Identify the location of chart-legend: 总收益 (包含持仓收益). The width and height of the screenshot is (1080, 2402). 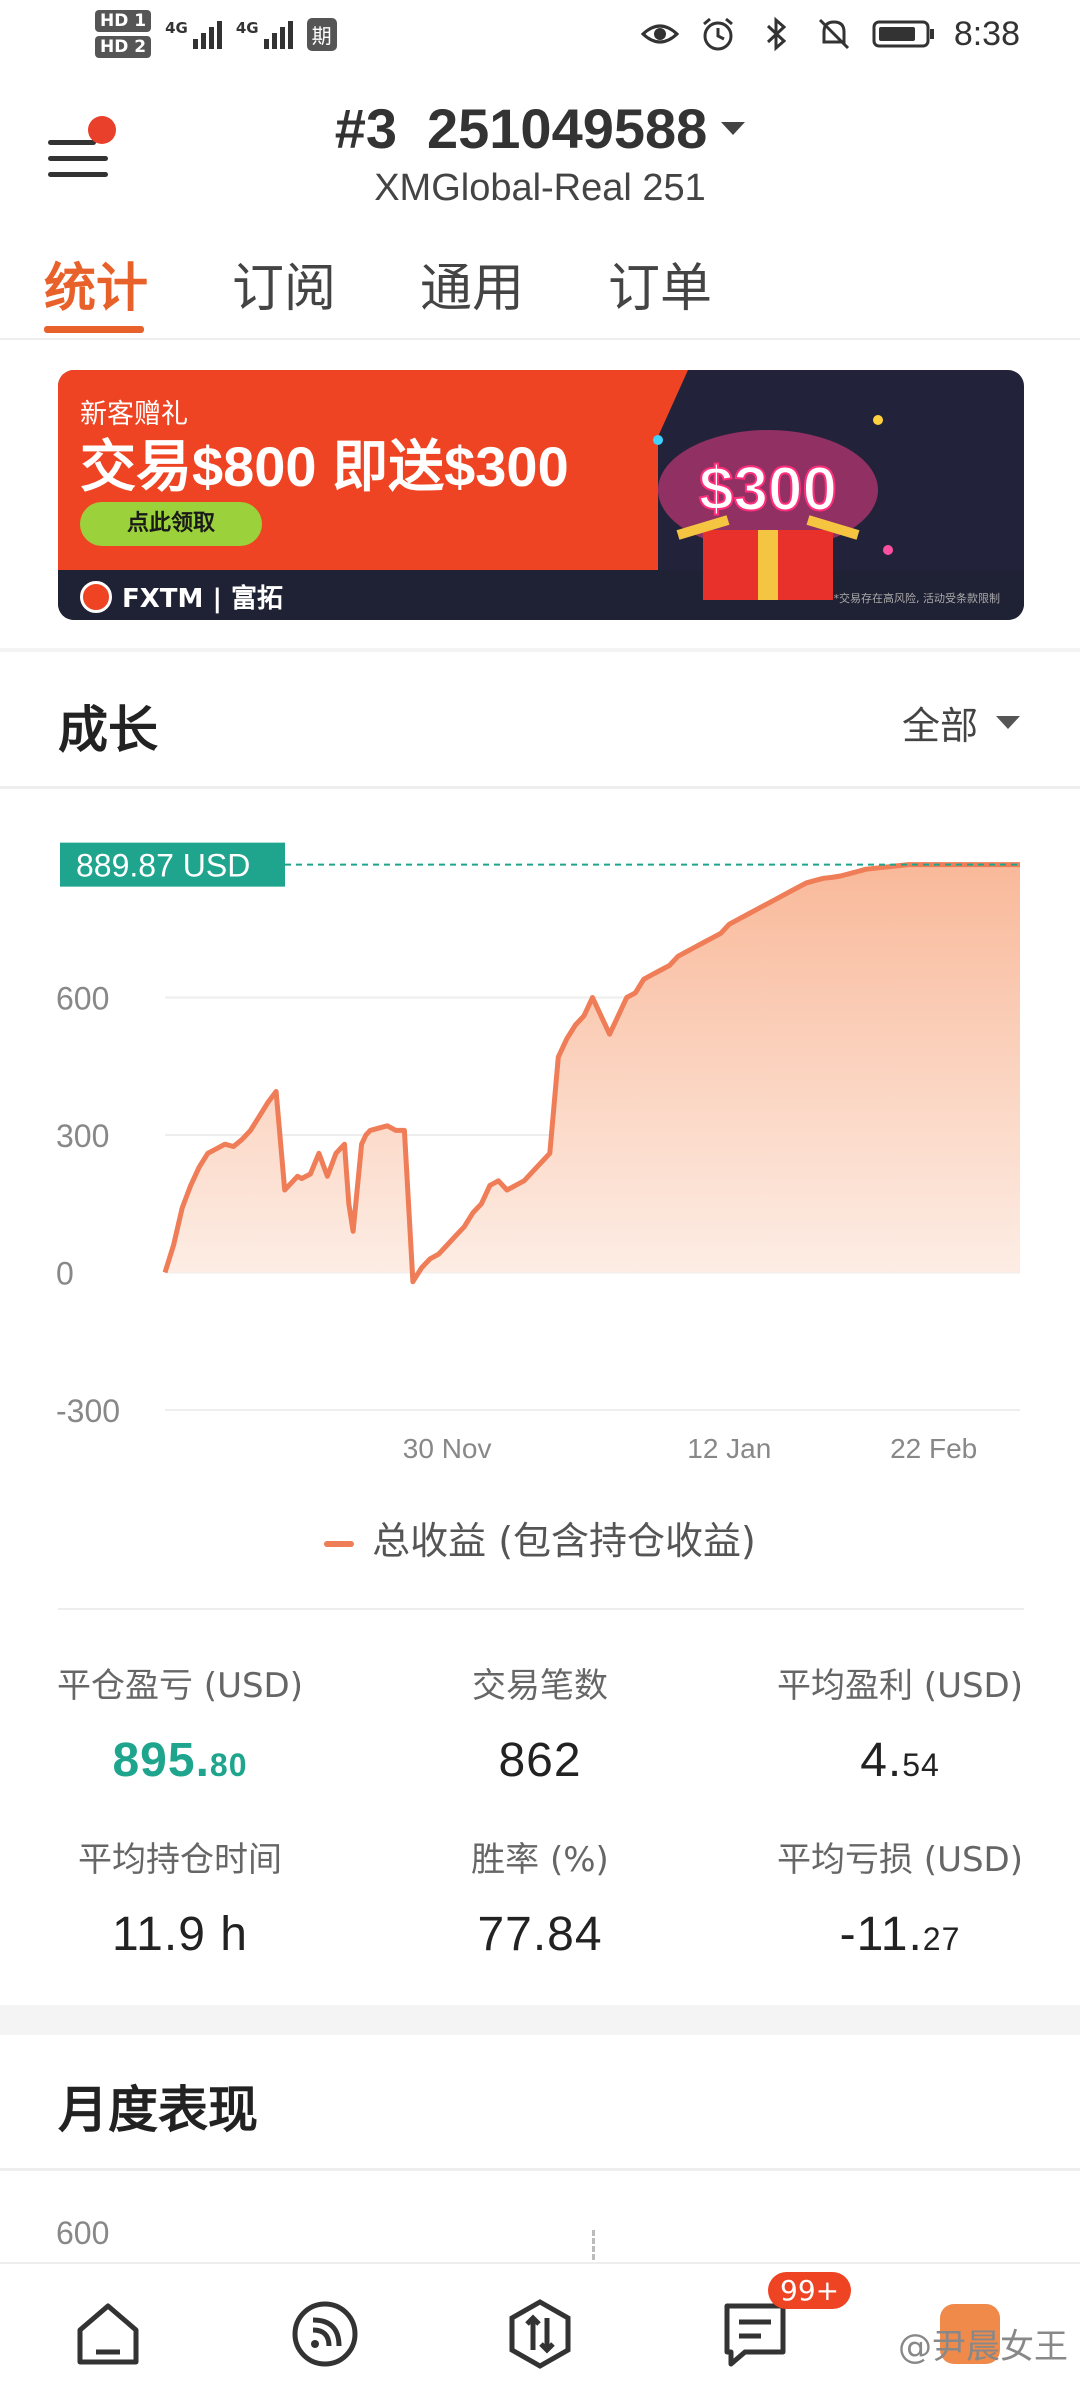
(540, 1537).